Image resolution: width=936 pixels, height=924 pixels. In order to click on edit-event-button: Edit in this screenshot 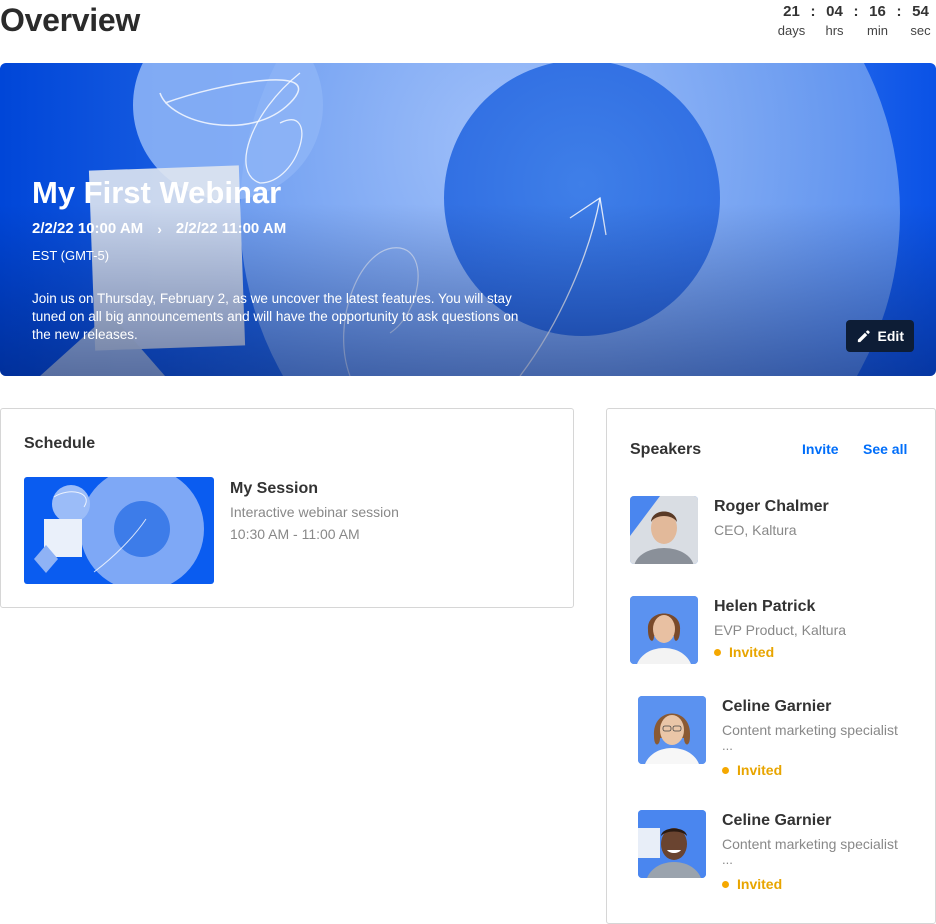, I will do `click(879, 336)`.